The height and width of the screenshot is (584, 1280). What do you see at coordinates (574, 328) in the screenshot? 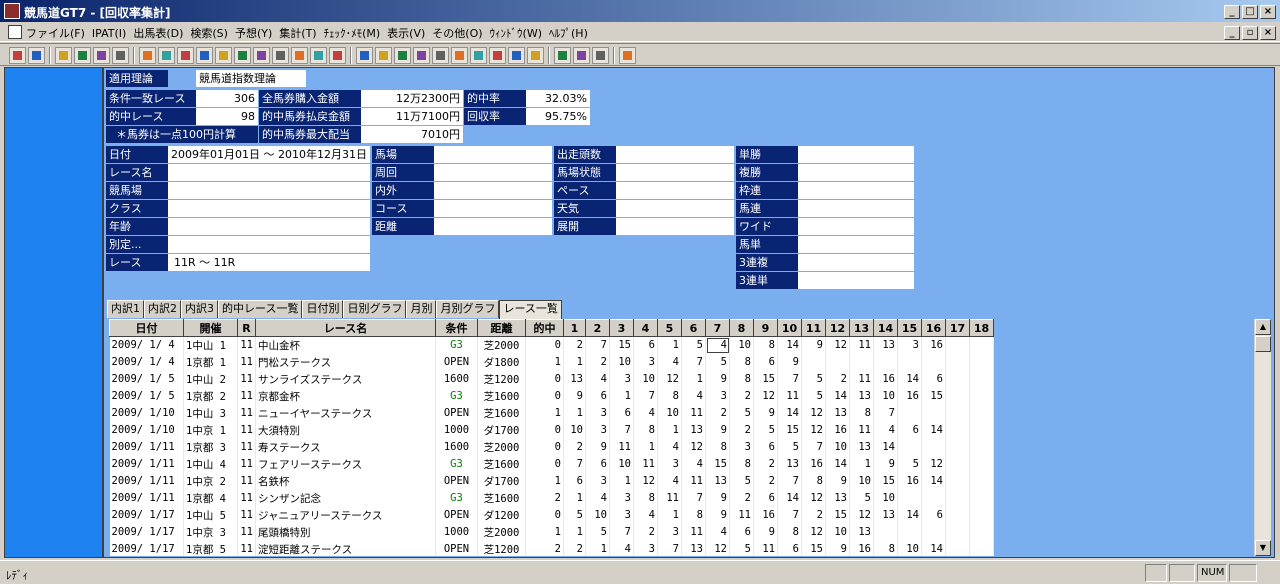
I see `column-header-7: 1` at bounding box center [574, 328].